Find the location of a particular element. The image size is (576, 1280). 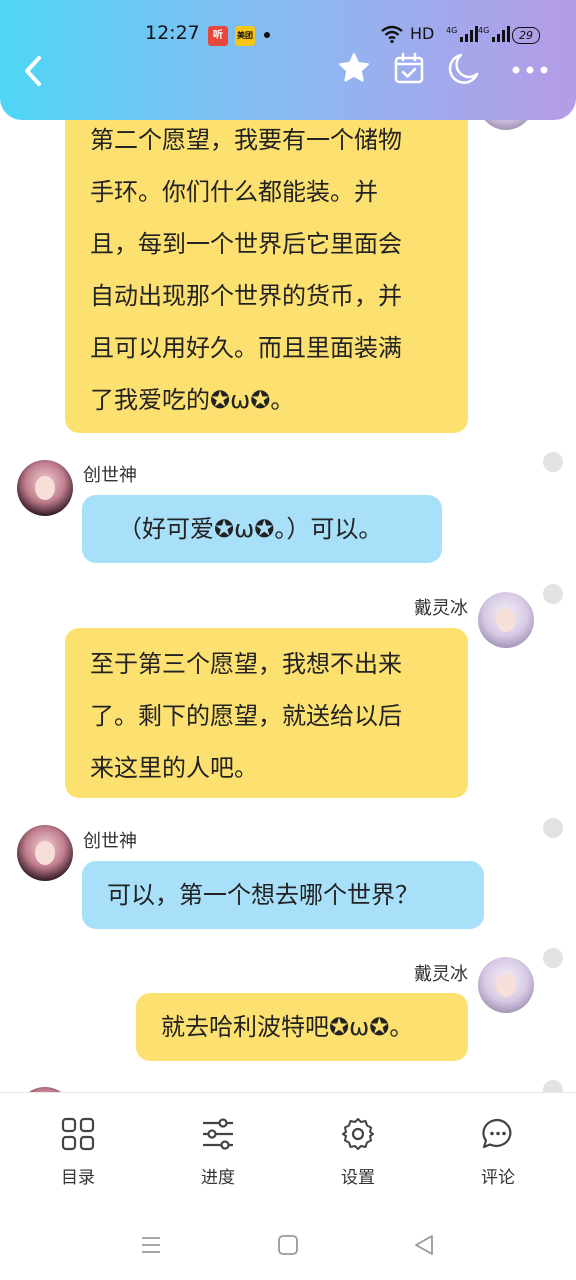

nav-label: 评论 is located at coordinates (498, 1178).